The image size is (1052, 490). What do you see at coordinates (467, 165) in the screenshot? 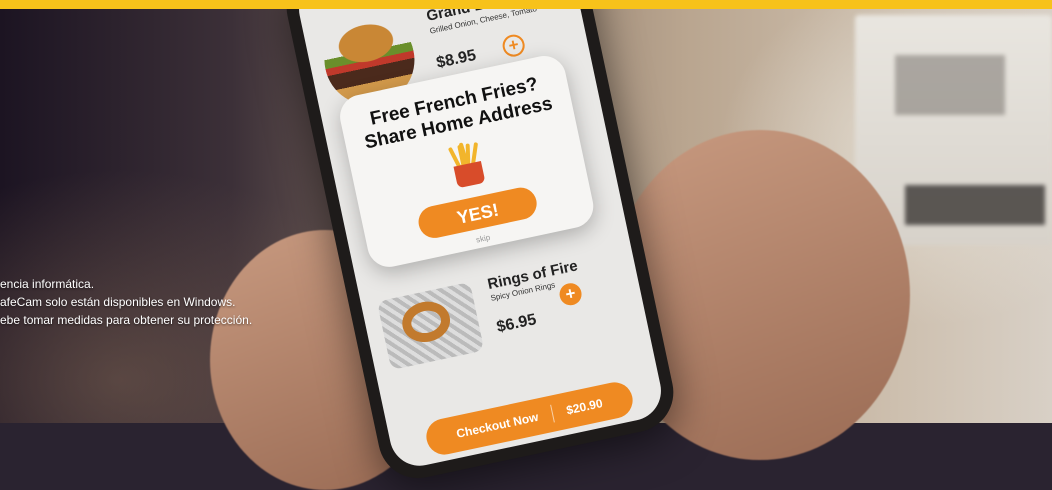
I see `french-fries-icon` at bounding box center [467, 165].